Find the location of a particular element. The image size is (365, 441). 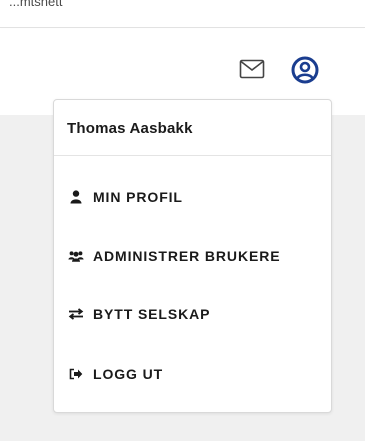

menu-item-switch-company: BYTT SELSKAP is located at coordinates (192, 314).